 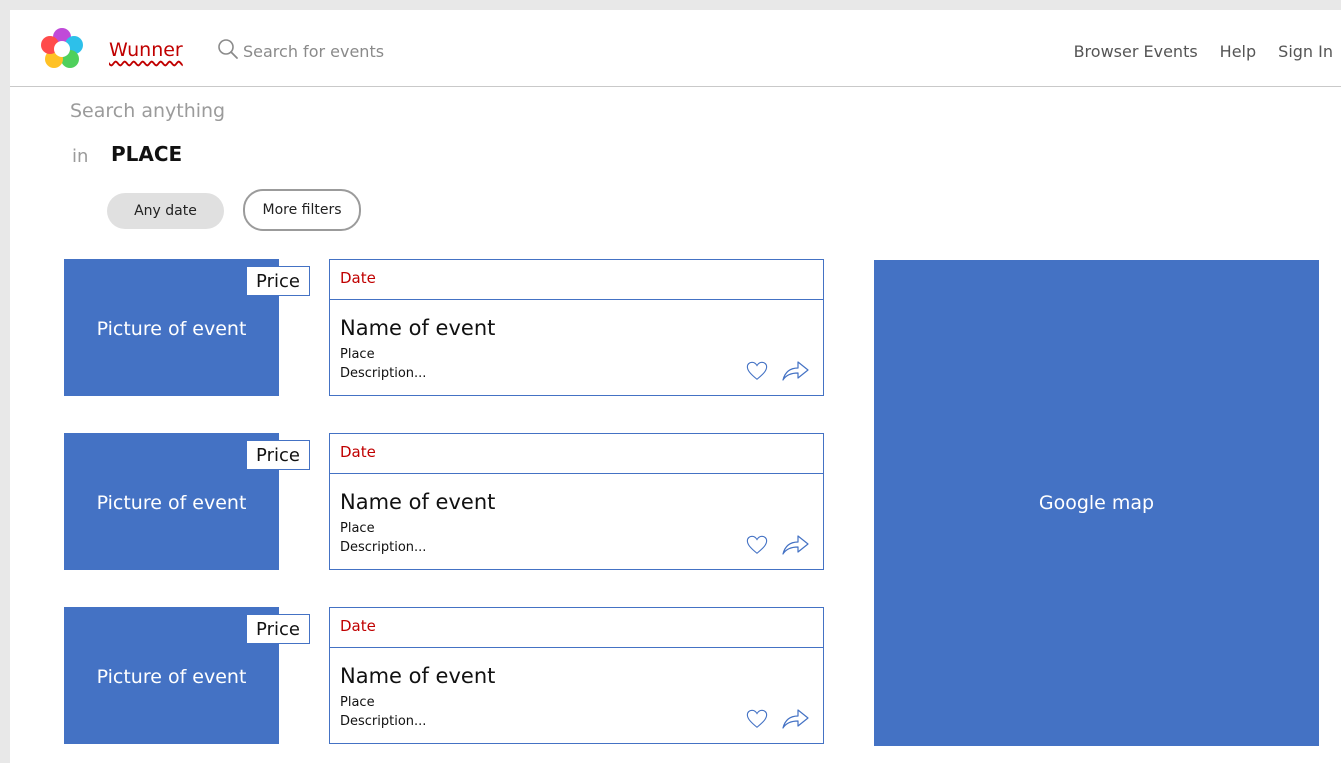 What do you see at coordinates (146, 154) in the screenshot?
I see `place-selector: PLACE` at bounding box center [146, 154].